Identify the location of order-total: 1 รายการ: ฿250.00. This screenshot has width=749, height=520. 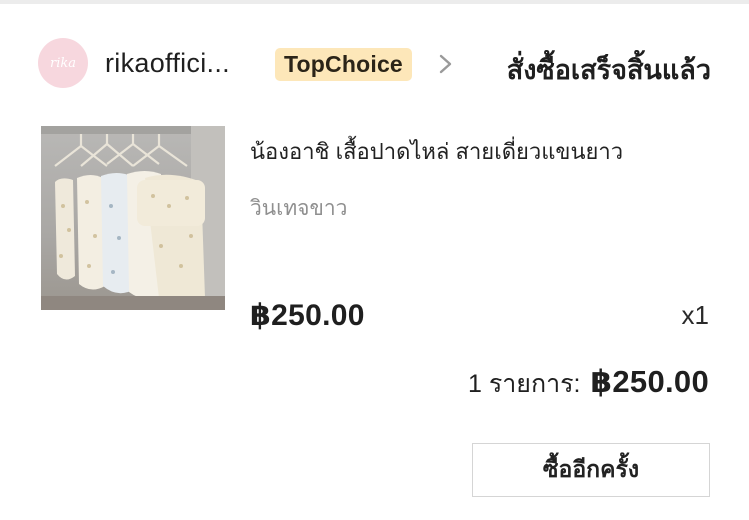
(588, 384).